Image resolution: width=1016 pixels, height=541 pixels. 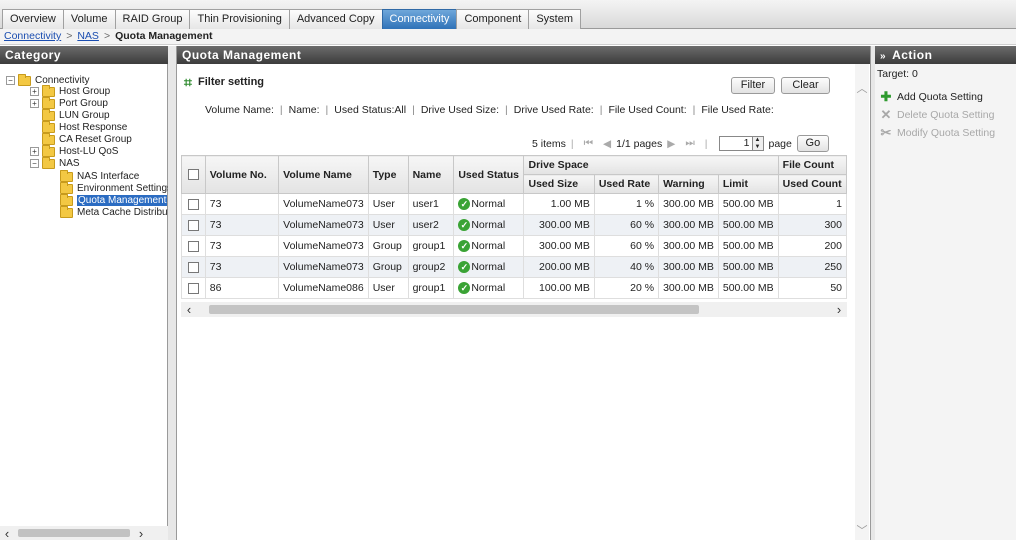 I want to click on column-used-count: Used Count, so click(x=812, y=184).